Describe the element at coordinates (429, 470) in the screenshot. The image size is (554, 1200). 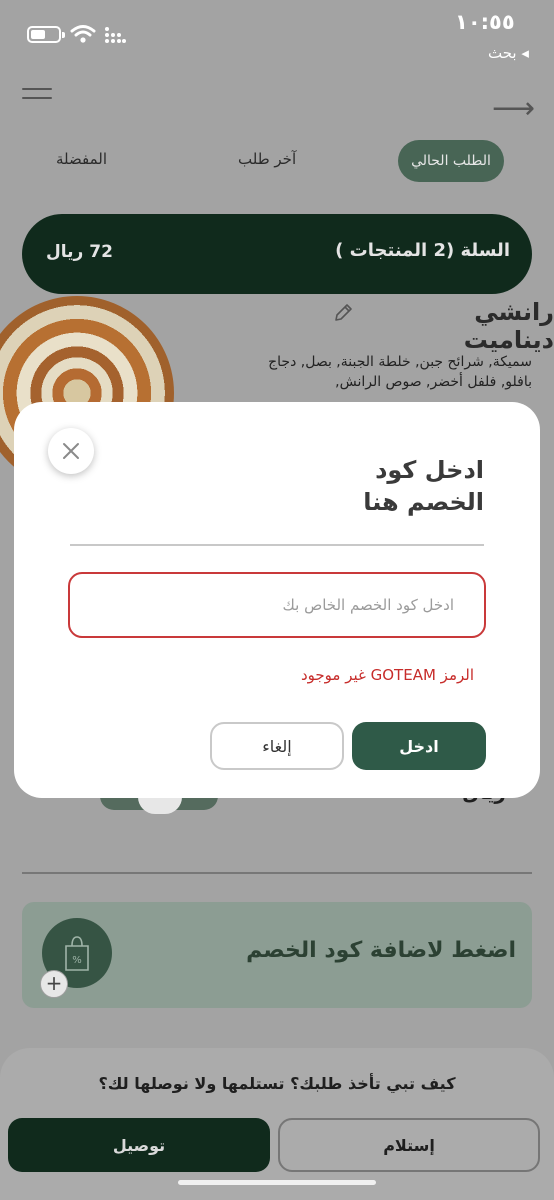
I see `modal-title-line-1: ادخل كود` at that location.